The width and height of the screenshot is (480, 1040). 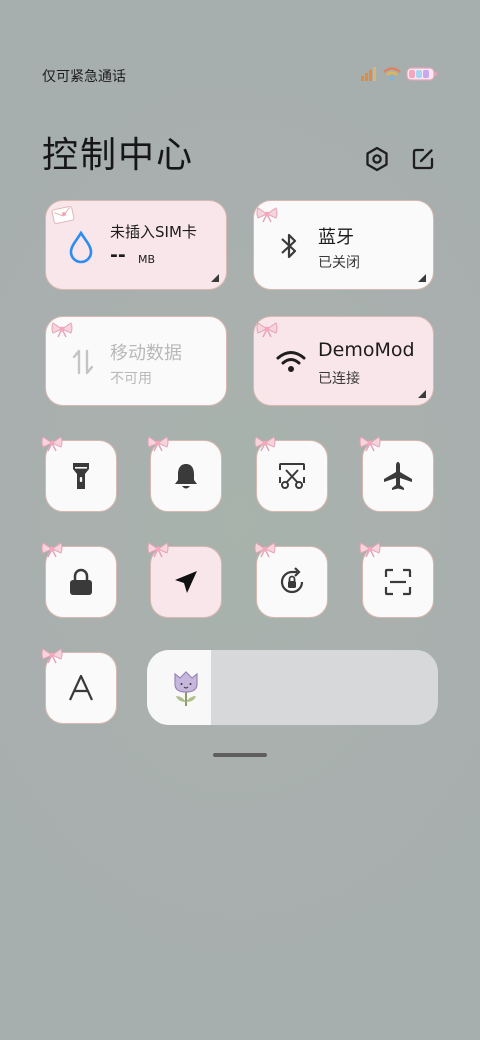 I want to click on font-a-icon, so click(x=81, y=687).